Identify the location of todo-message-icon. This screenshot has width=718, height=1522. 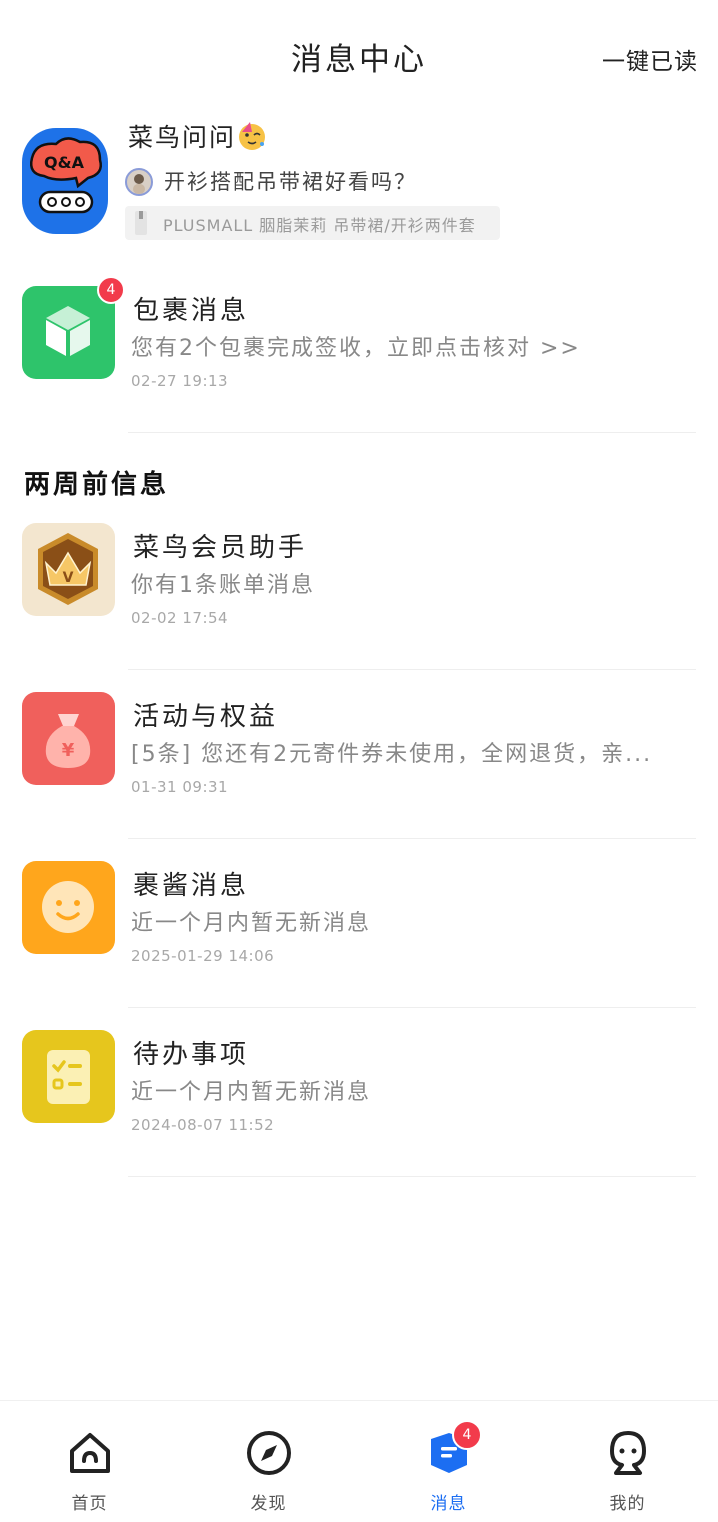
(68, 1076).